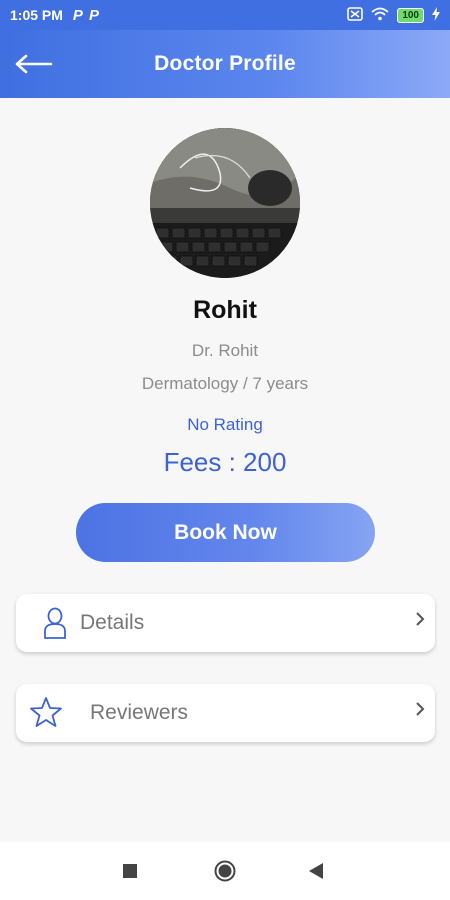 This screenshot has width=450, height=900. What do you see at coordinates (436, 15) in the screenshot?
I see `charging-icon` at bounding box center [436, 15].